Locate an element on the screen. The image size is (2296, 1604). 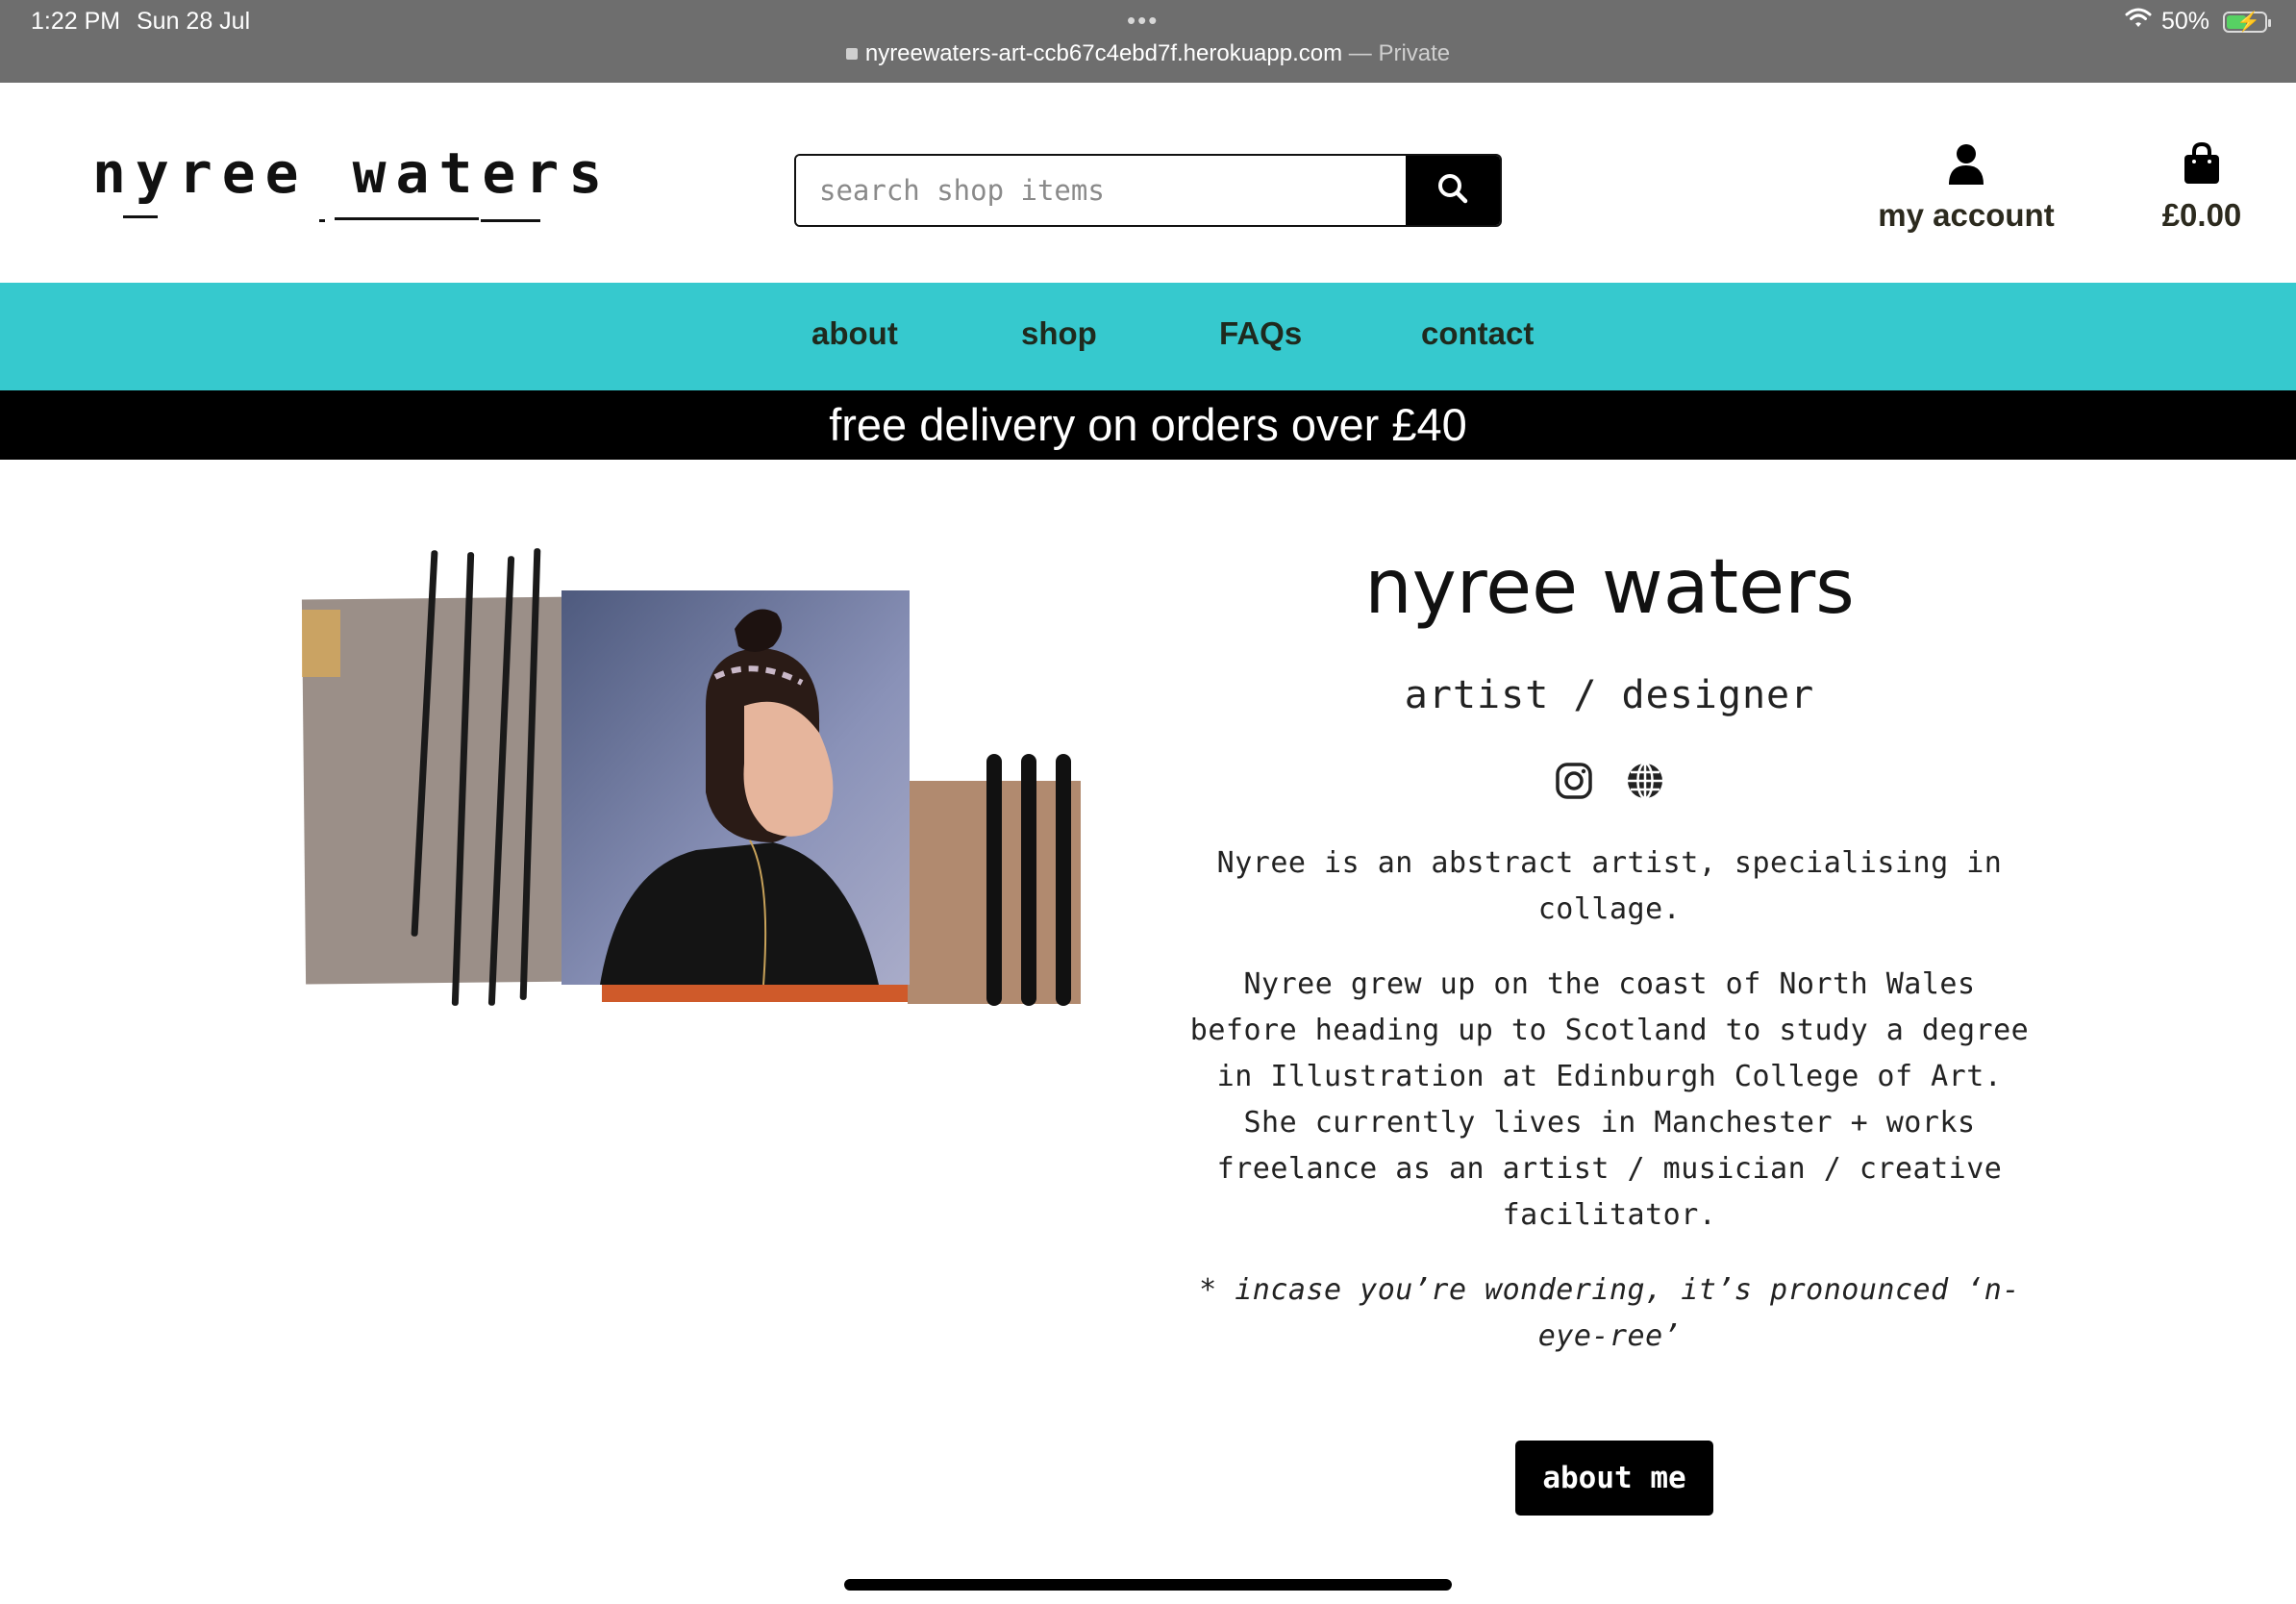
logo-word-nyree: nyree is located at coordinates (200, 173).